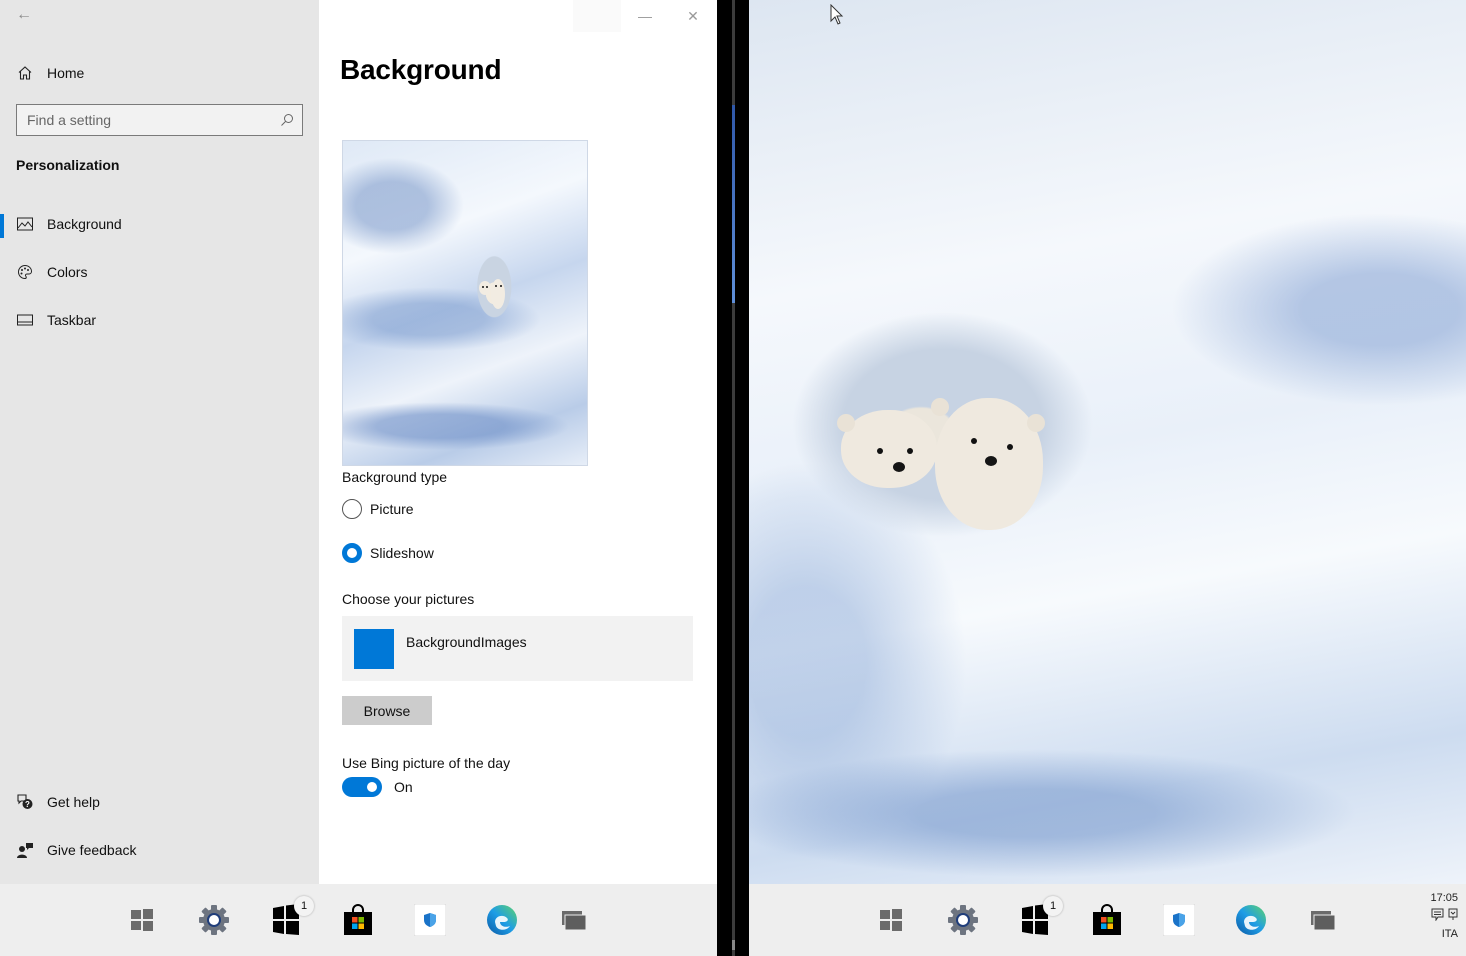 This screenshot has width=1466, height=956. I want to click on polar-bear-cub-right, so click(988, 464).